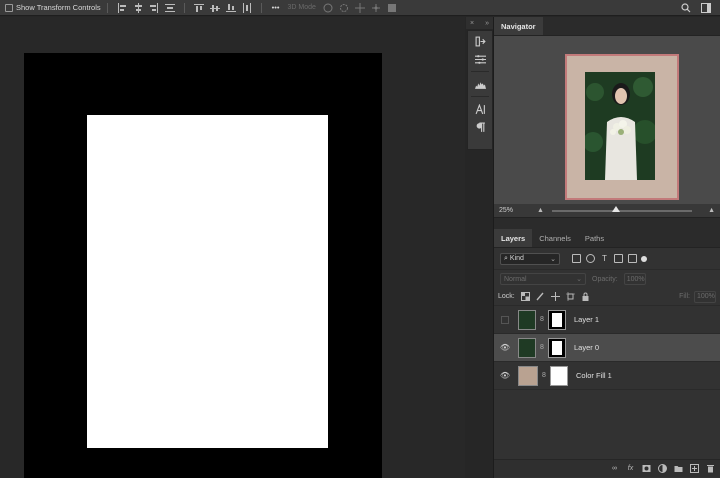  I want to click on lock-label: Lock:, so click(506, 296).